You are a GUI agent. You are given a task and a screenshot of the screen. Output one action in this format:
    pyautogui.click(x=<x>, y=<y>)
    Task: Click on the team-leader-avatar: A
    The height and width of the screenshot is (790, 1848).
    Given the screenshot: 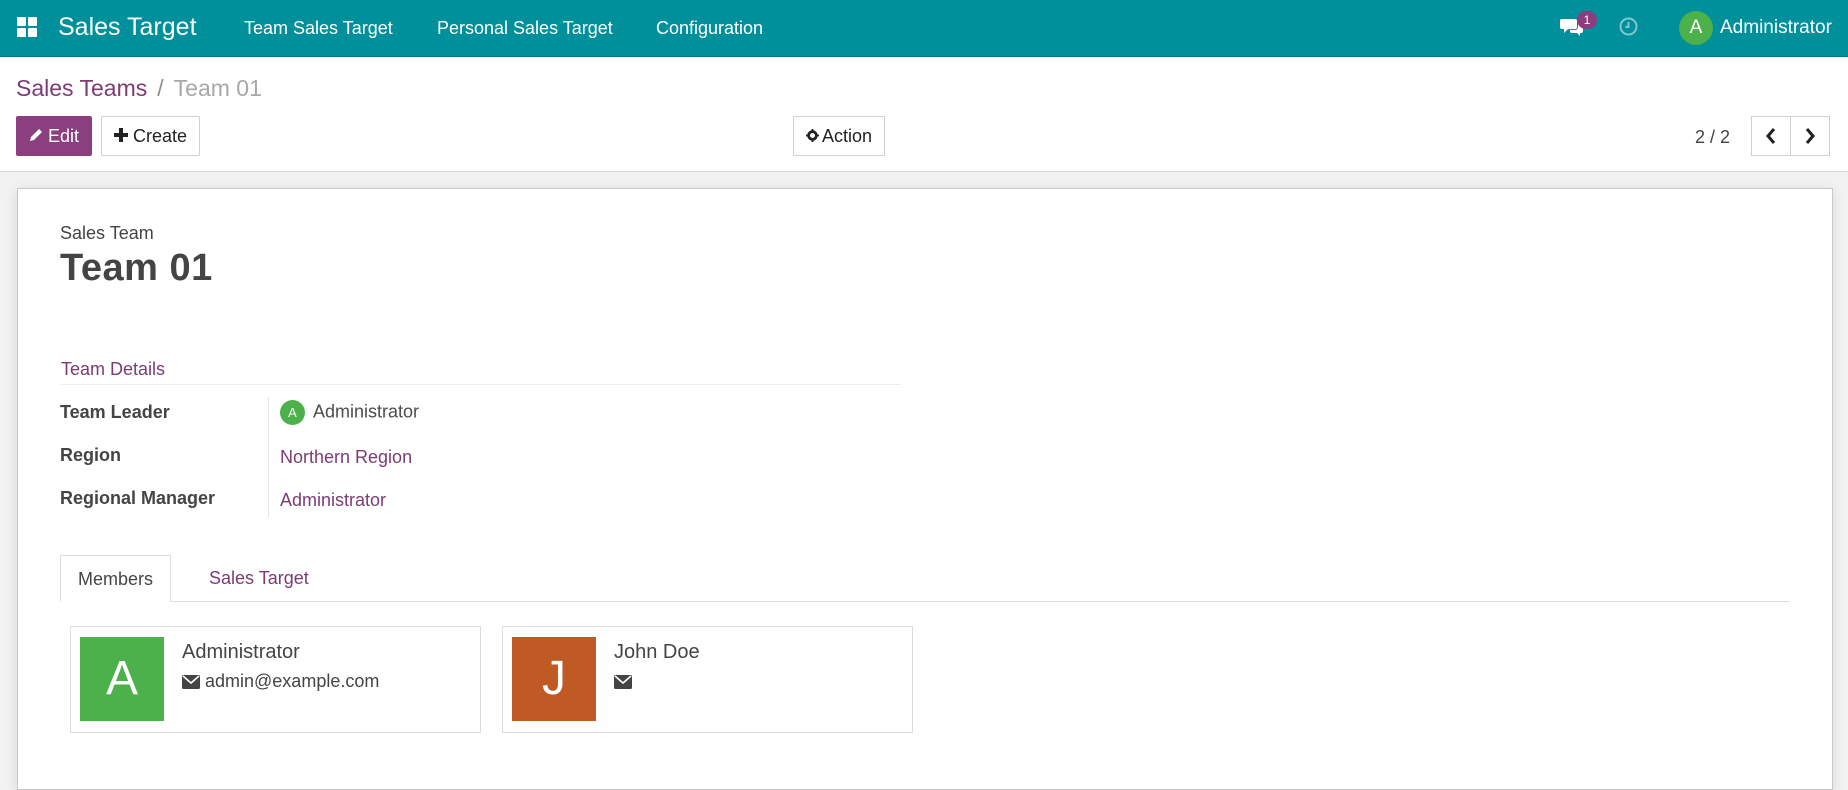 What is the action you would take?
    pyautogui.click(x=292, y=412)
    